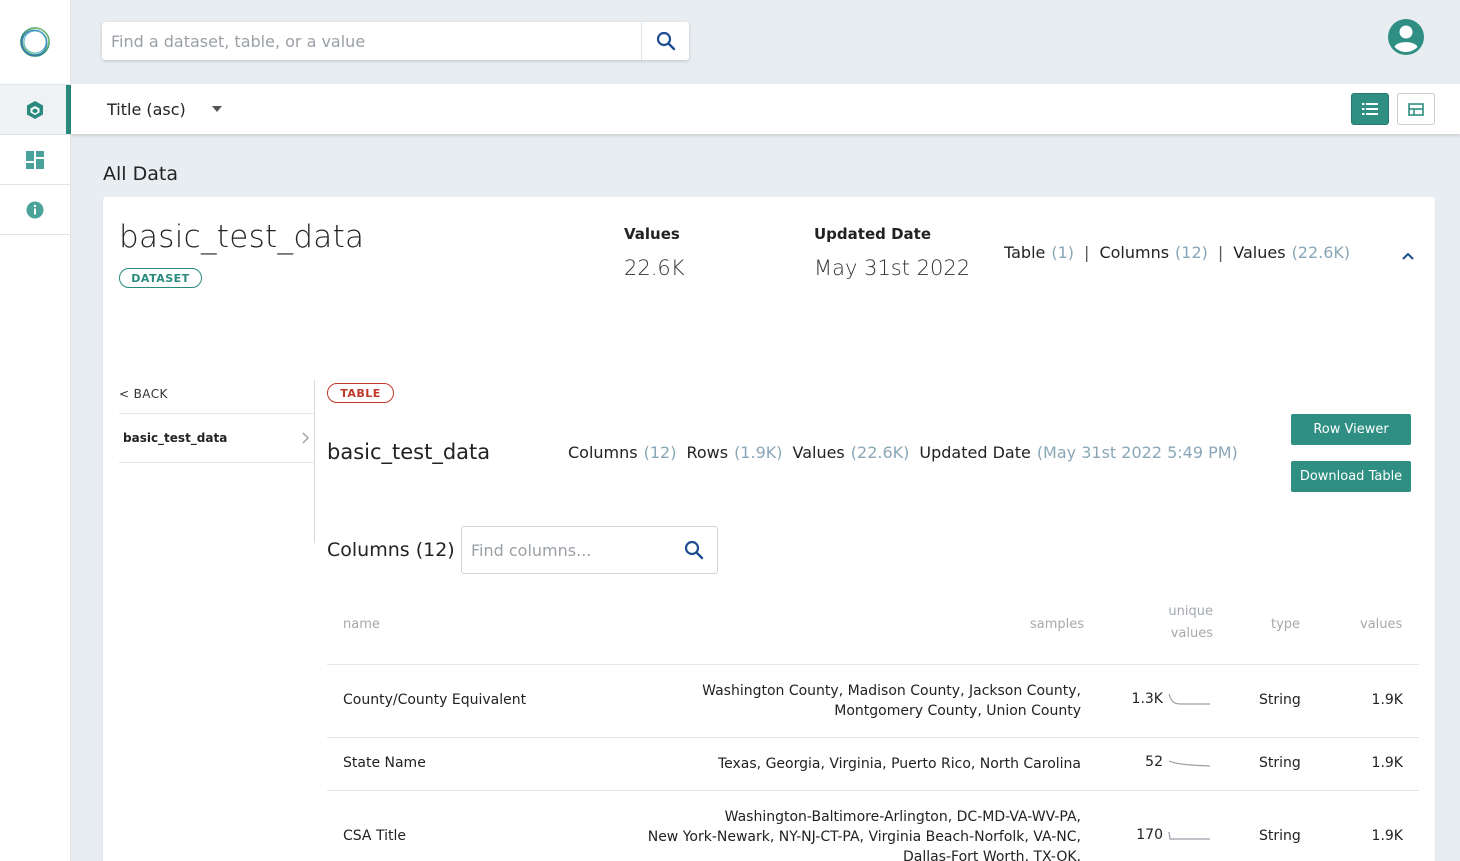 This screenshot has width=1460, height=861. Describe the element at coordinates (1381, 624) in the screenshot. I see `header-values: values` at that location.